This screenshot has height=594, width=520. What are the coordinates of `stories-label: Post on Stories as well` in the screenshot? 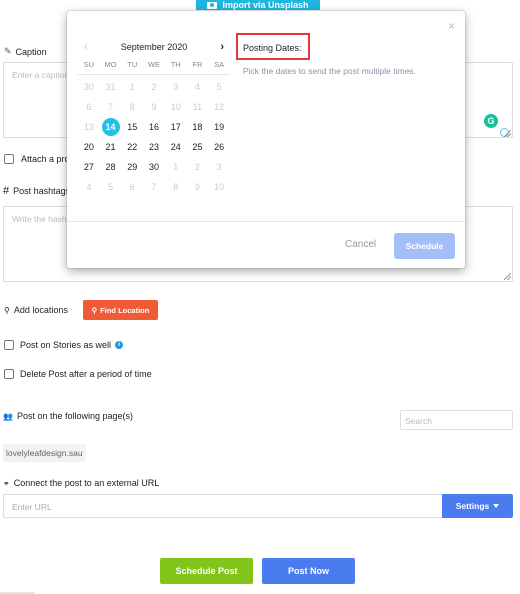 It's located at (66, 345).